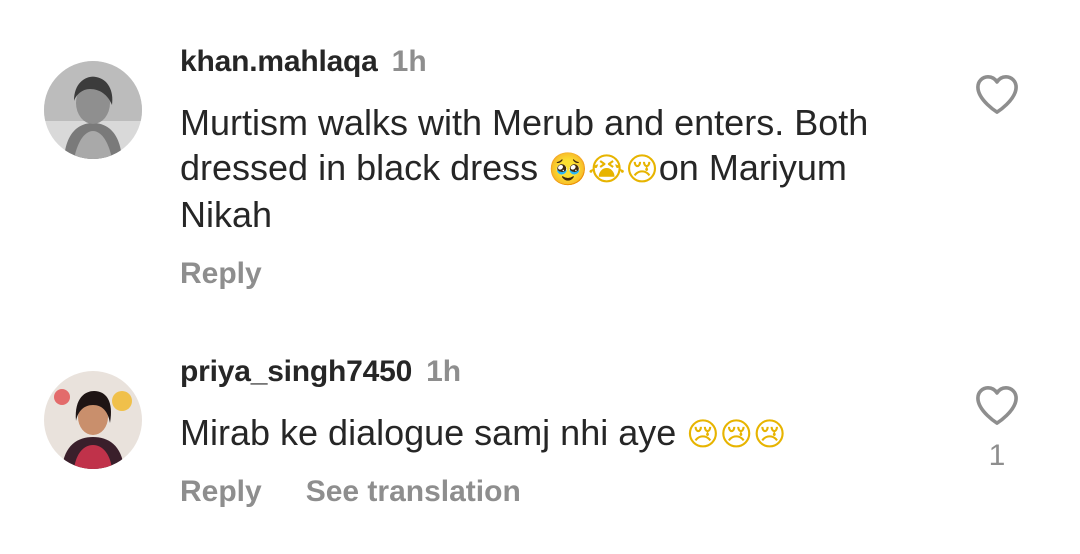 The width and height of the screenshot is (1080, 554). Describe the element at coordinates (568, 169) in the screenshot. I see `pleading-face-emoji: 🥹` at that location.